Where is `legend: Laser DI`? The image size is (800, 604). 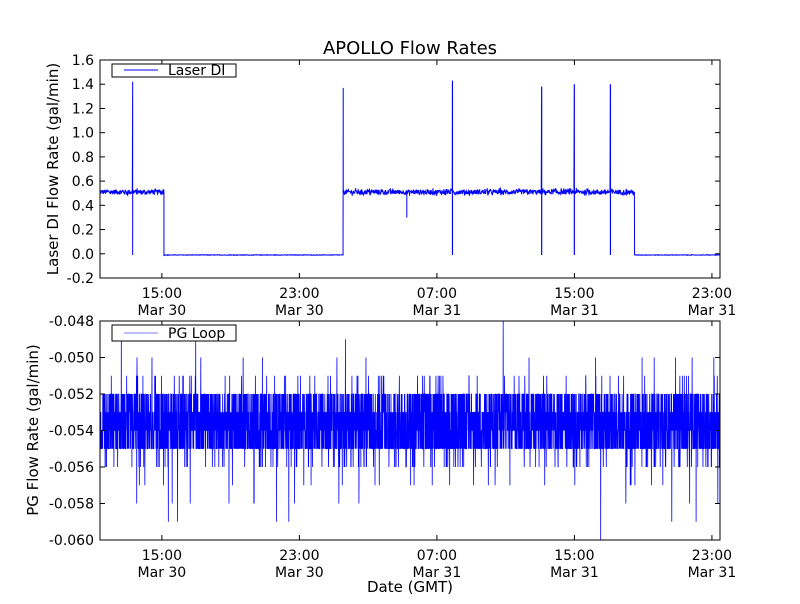
legend: Laser DI is located at coordinates (174, 71).